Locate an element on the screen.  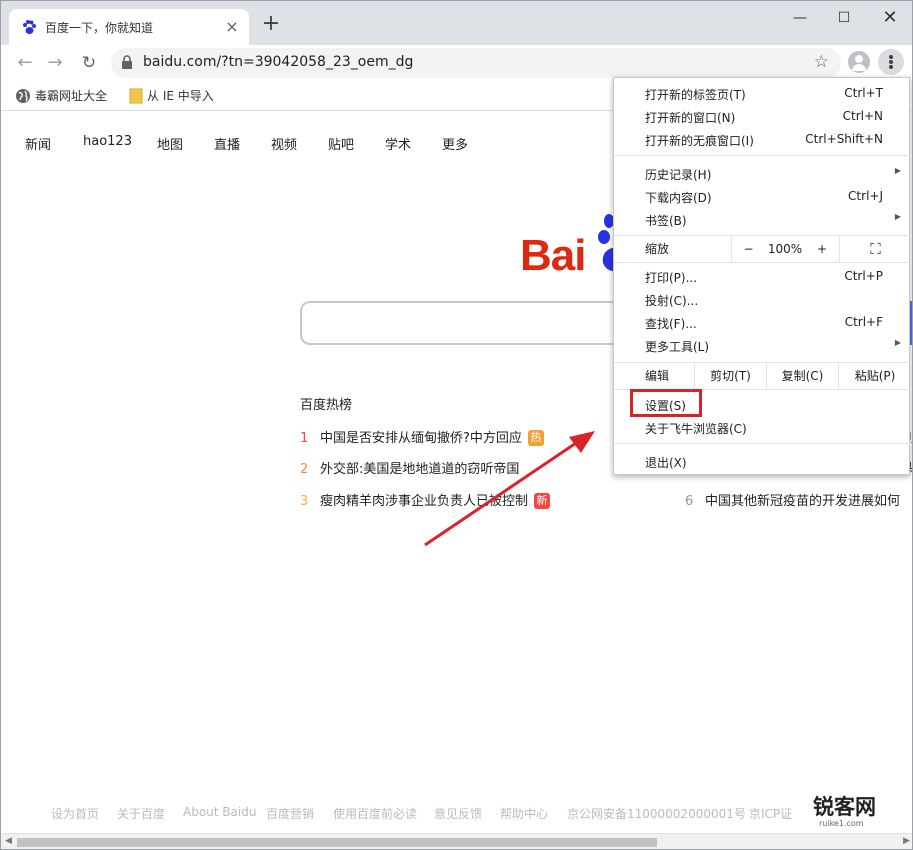
browser-toolbar: ← → ↻ baidu.com/?tn=39042058_23_oem_dg ☆ is located at coordinates (456, 63).